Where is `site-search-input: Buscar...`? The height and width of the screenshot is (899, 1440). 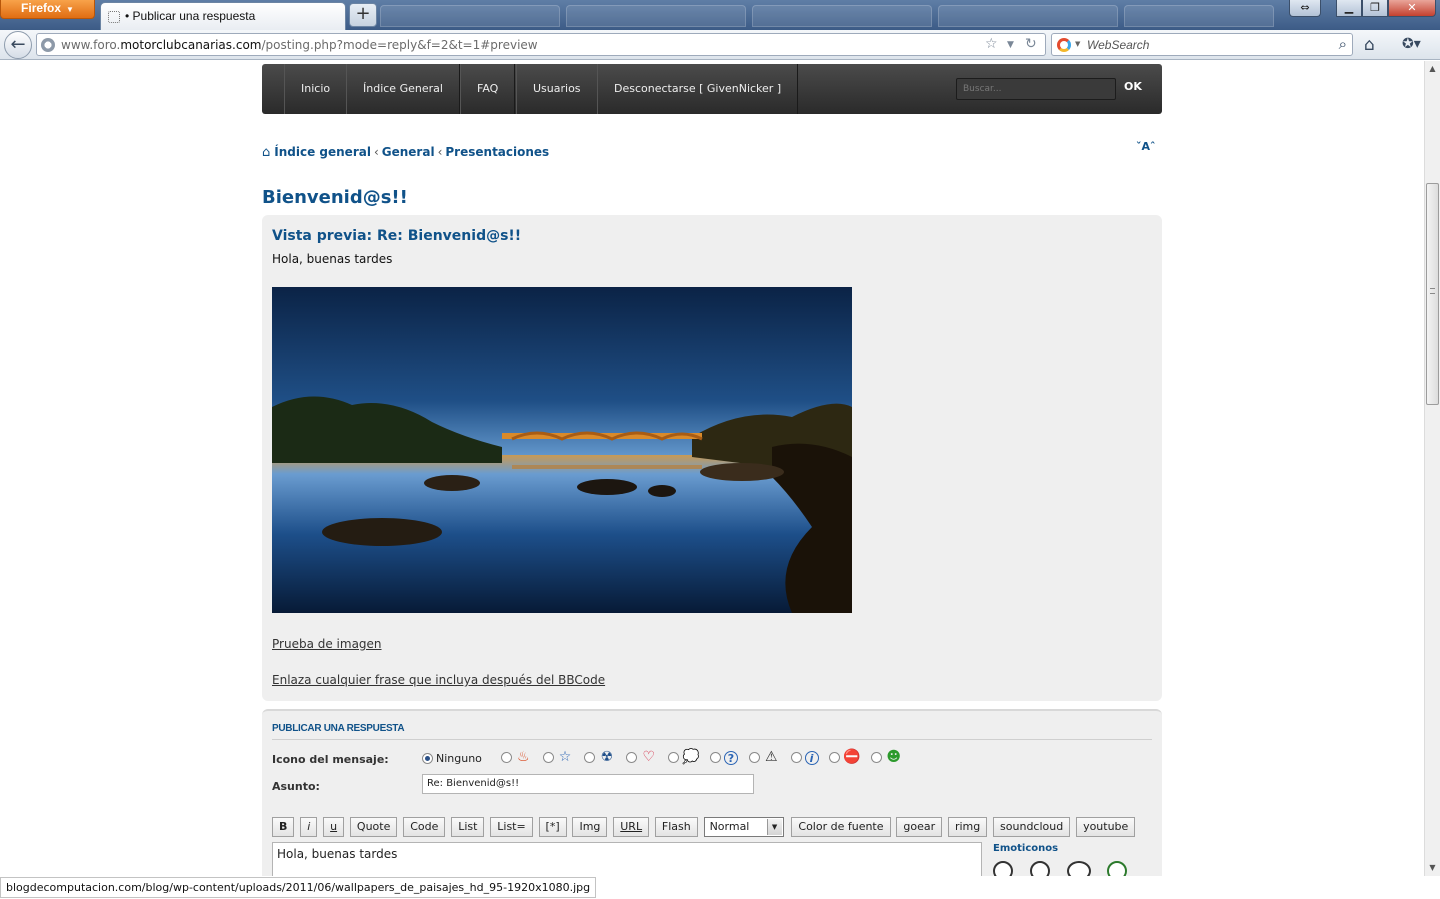 site-search-input: Buscar... is located at coordinates (1036, 89).